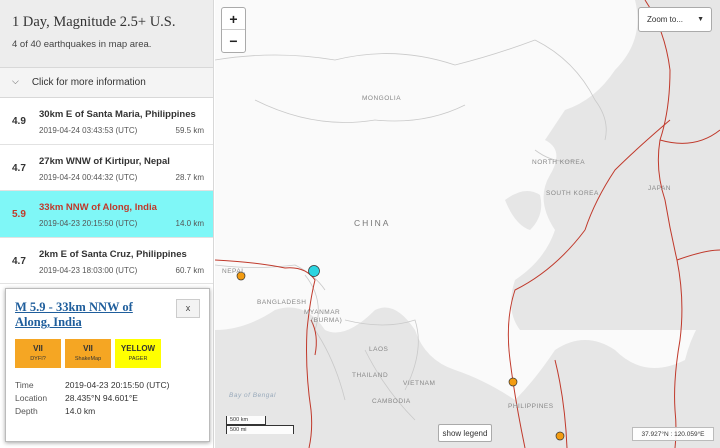 The width and height of the screenshot is (720, 448). What do you see at coordinates (233, 19) in the screenshot?
I see `zoom-in-button: +` at bounding box center [233, 19].